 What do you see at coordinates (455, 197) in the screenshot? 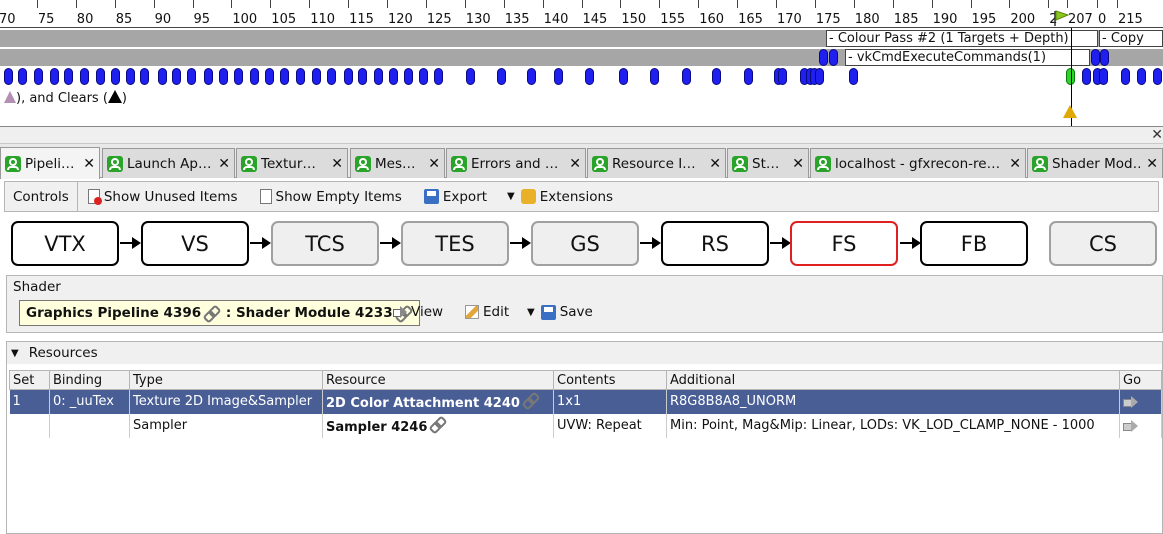
I see `export-button: Export` at bounding box center [455, 197].